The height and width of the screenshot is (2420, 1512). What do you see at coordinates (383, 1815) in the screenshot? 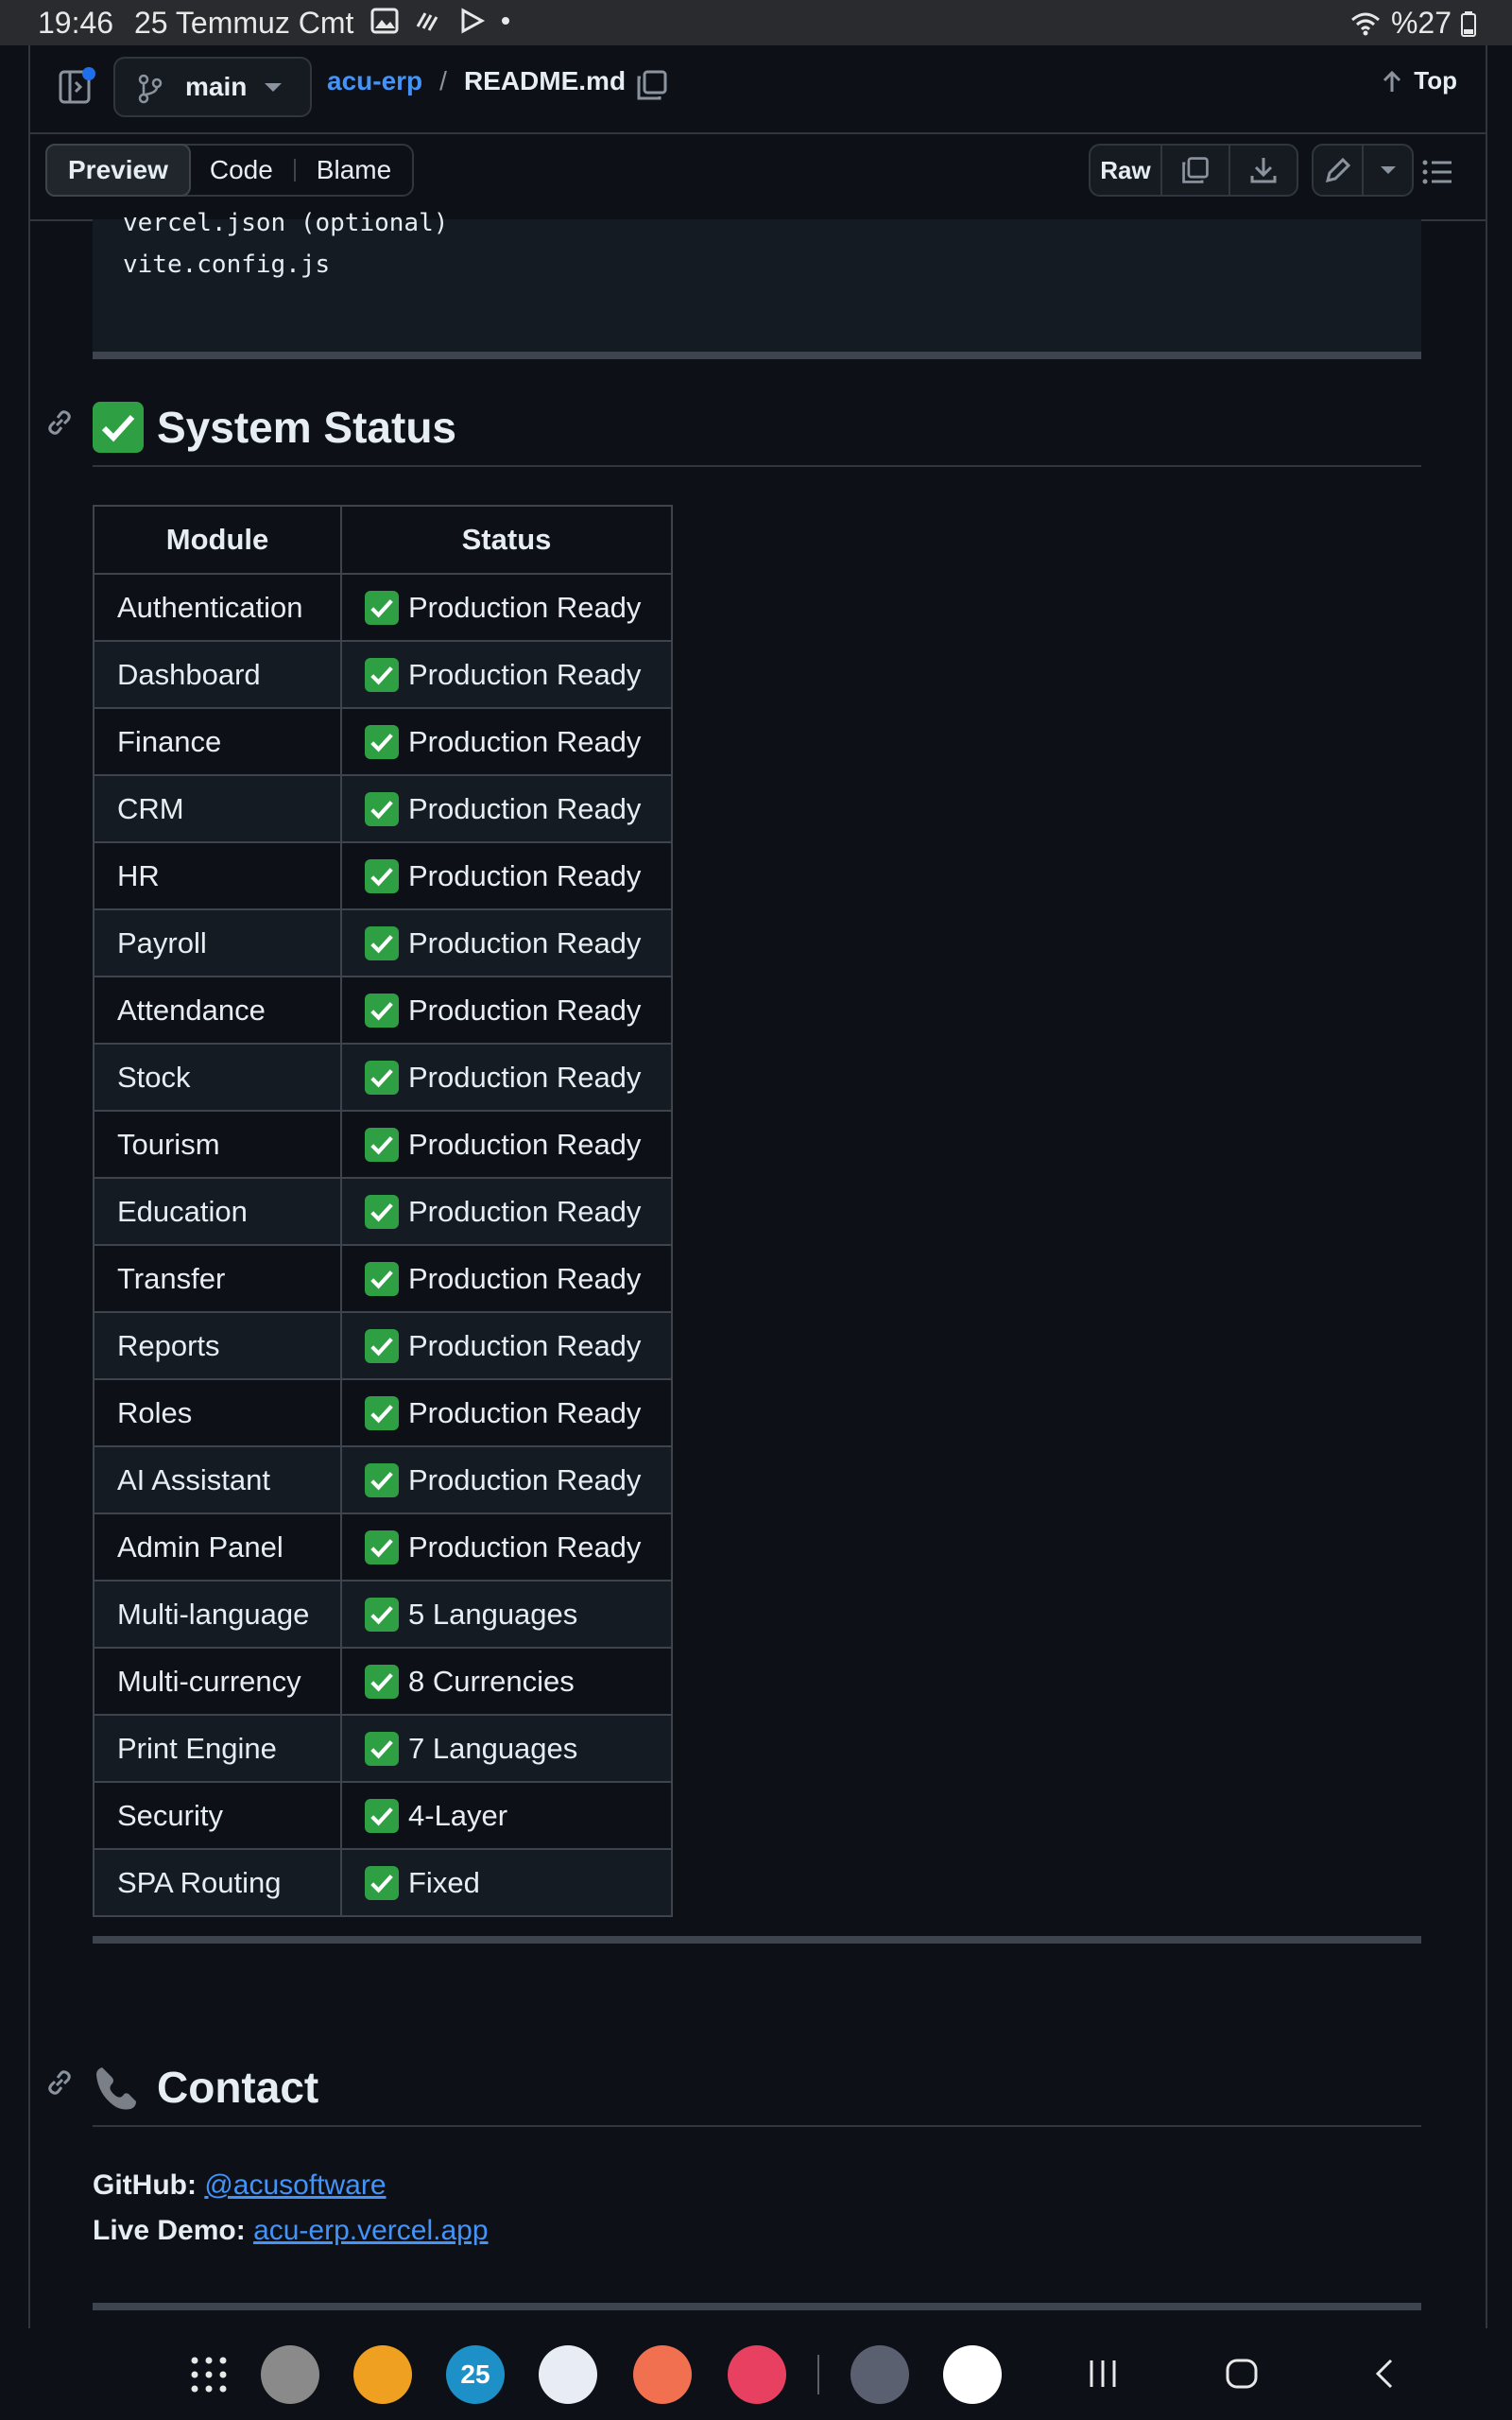
I see `table-row: Security 4-Layer` at bounding box center [383, 1815].